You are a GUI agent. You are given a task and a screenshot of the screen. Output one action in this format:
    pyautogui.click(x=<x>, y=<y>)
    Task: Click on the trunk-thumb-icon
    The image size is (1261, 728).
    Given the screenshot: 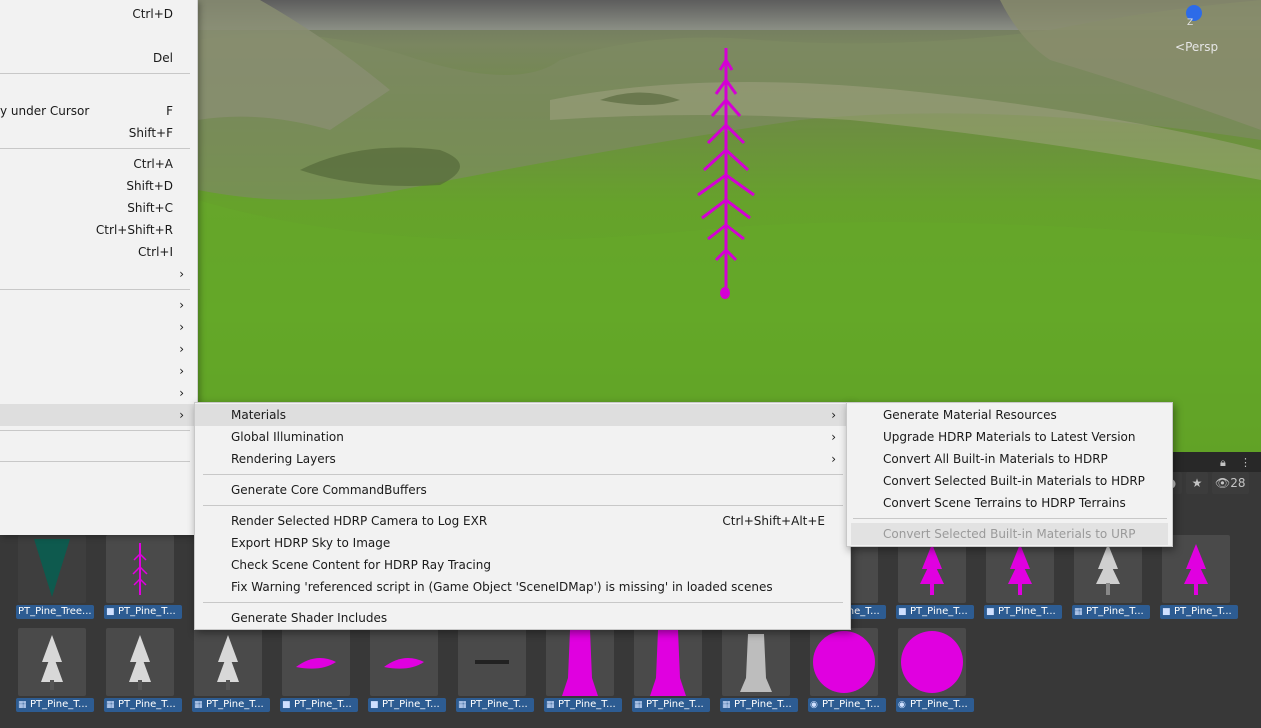 What is the action you would take?
    pyautogui.click(x=580, y=663)
    